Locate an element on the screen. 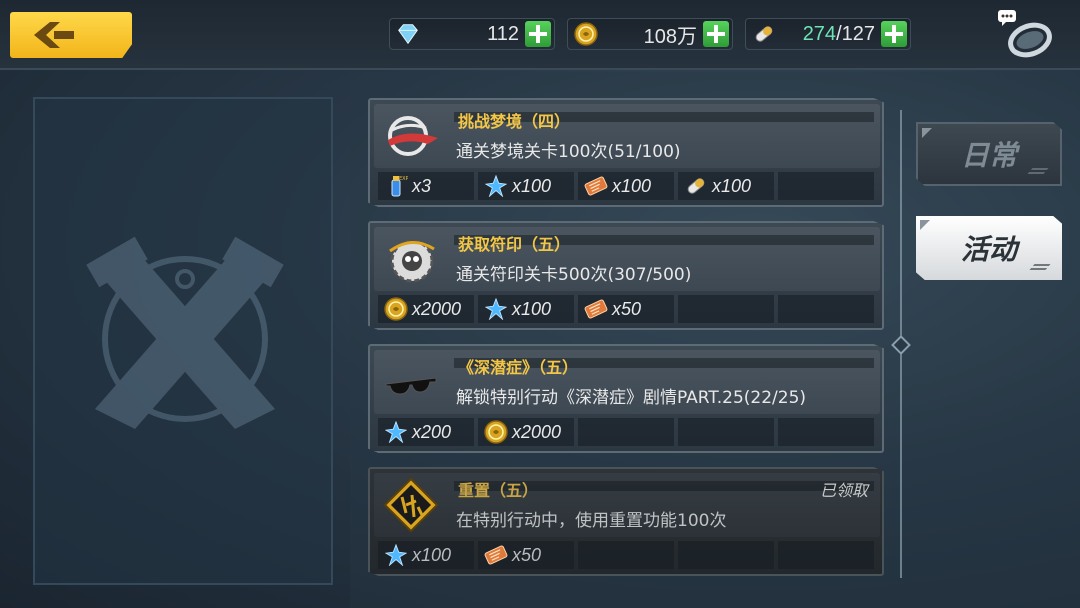 The width and height of the screenshot is (1080, 608). mission-desc: 在特别行动中，使用重置功能100次 is located at coordinates (591, 521).